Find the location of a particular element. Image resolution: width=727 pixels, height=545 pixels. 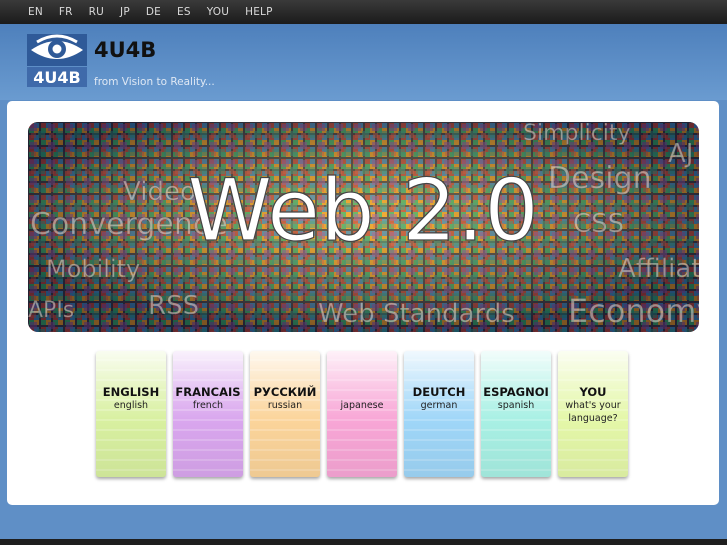

card-subtitle: japanese is located at coordinates (362, 405).